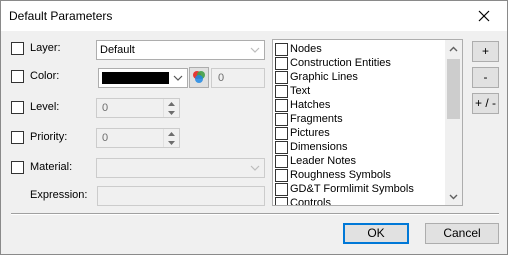 This screenshot has height=255, width=508. What do you see at coordinates (361, 147) in the screenshot?
I see `list-item: Dimensions` at bounding box center [361, 147].